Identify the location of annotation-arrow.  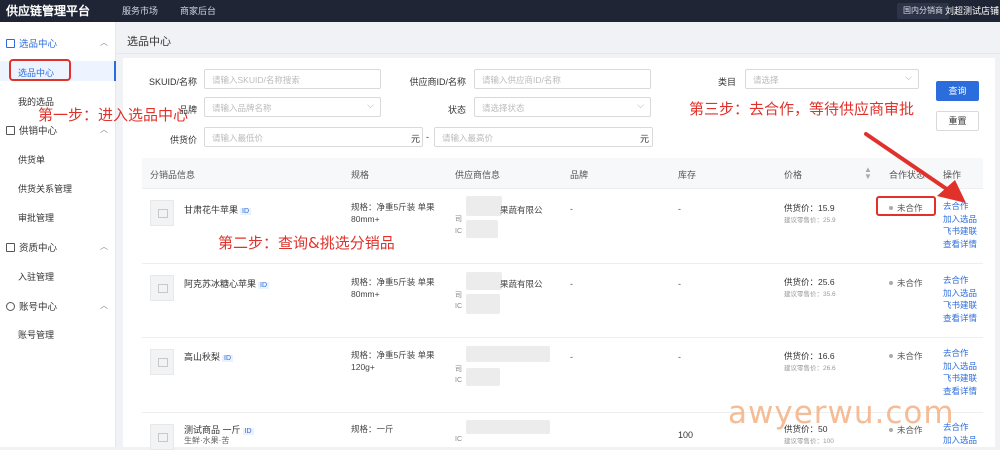
(915, 167).